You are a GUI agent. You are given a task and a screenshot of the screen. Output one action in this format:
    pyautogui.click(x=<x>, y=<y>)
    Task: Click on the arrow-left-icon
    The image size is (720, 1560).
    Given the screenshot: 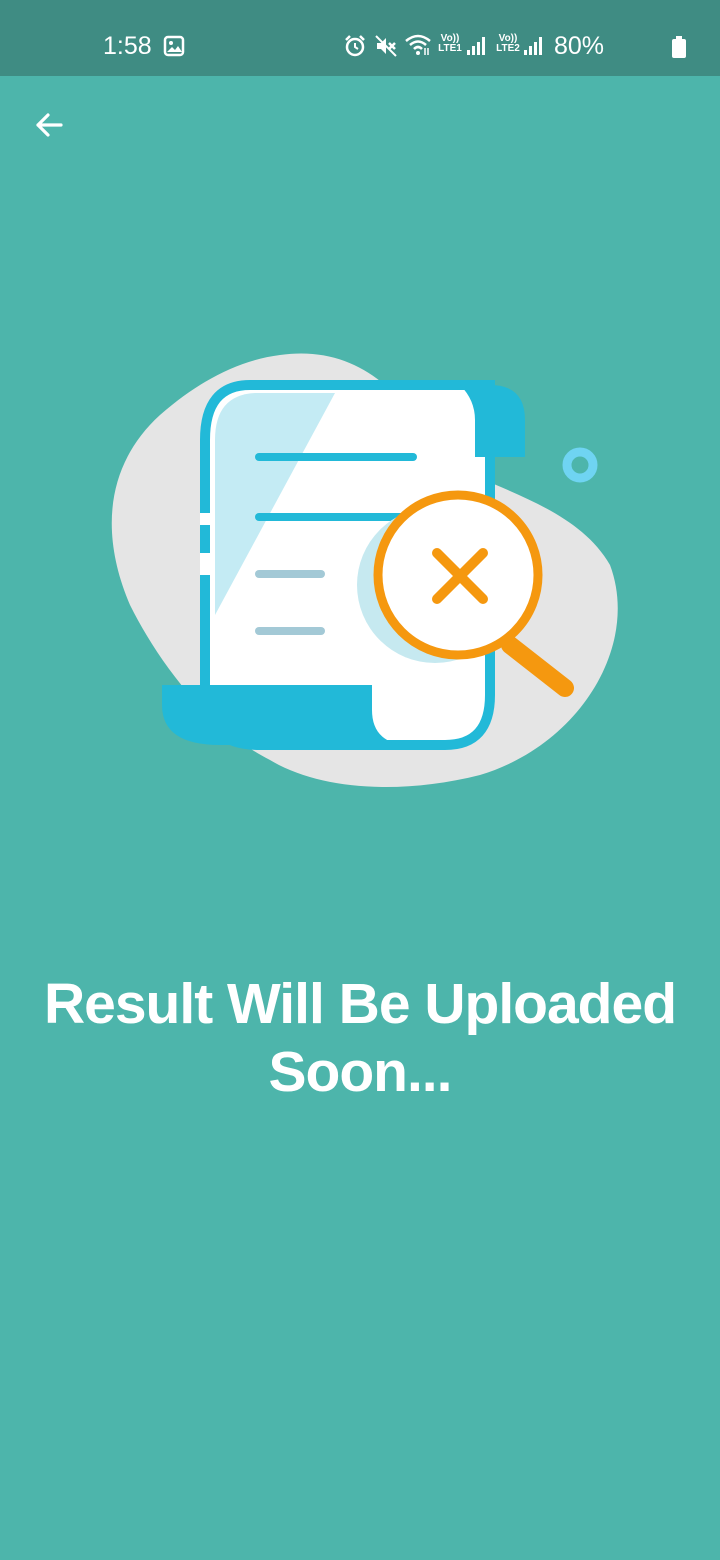 What is the action you would take?
    pyautogui.click(x=49, y=127)
    